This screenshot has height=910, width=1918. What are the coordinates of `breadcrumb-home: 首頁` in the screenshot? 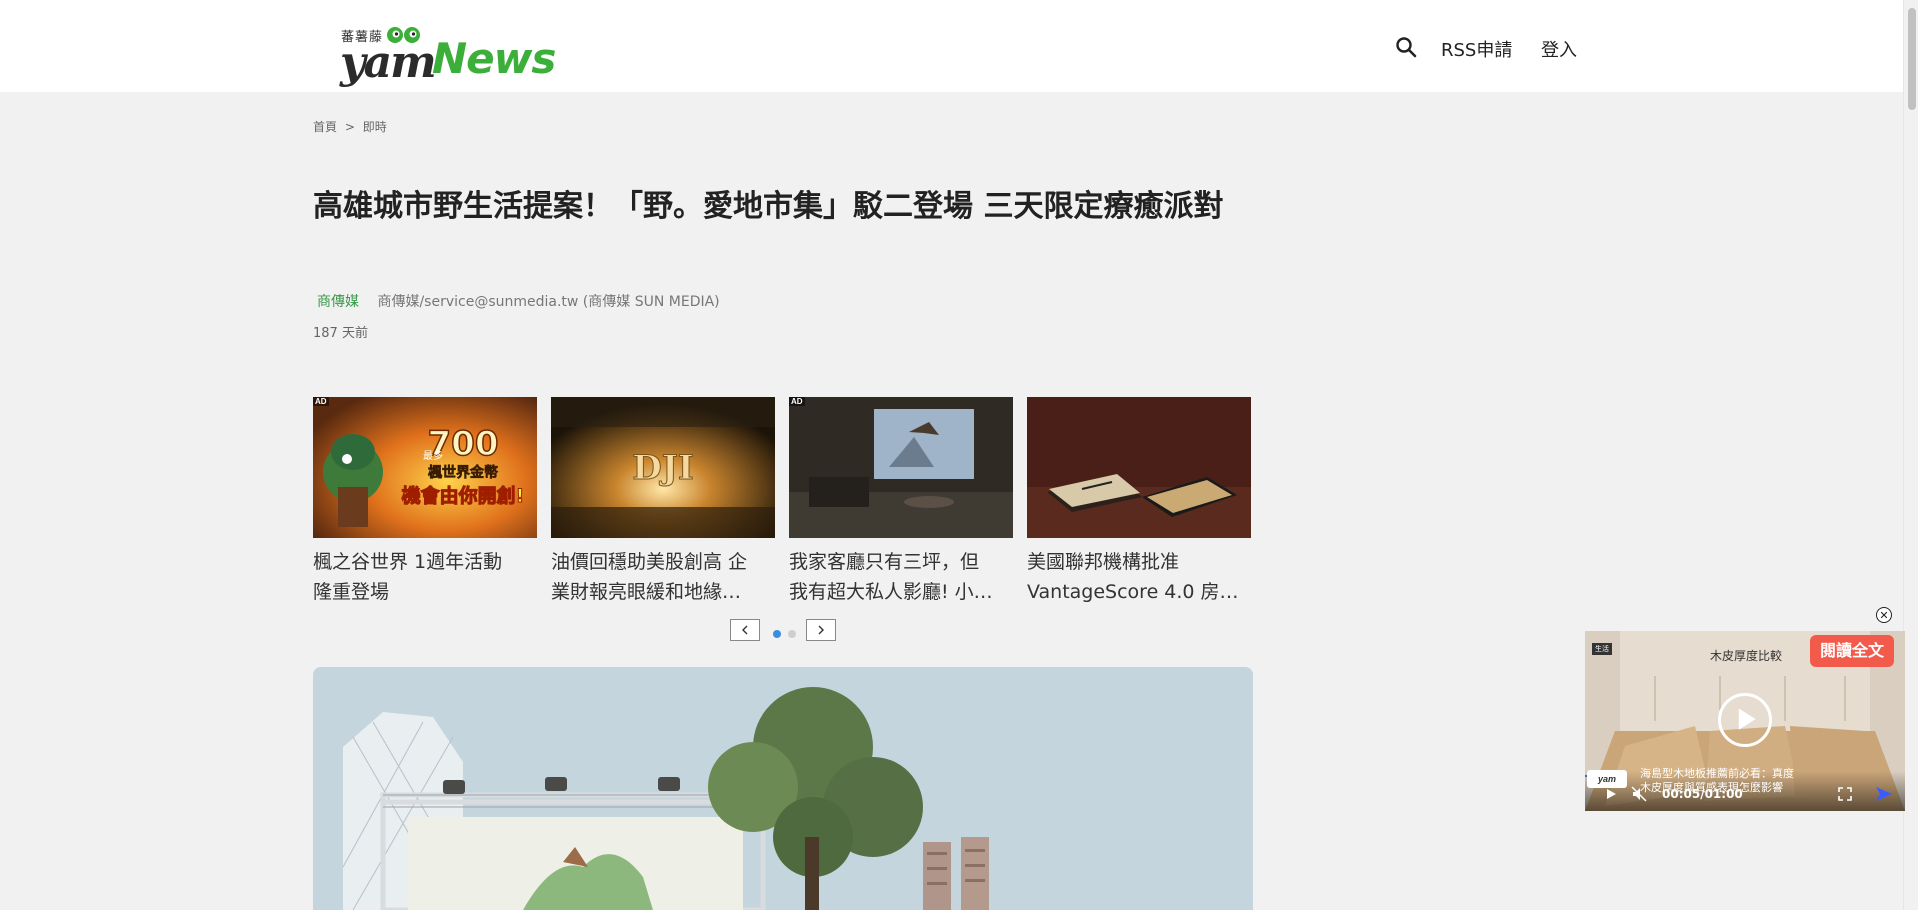 It's located at (325, 127).